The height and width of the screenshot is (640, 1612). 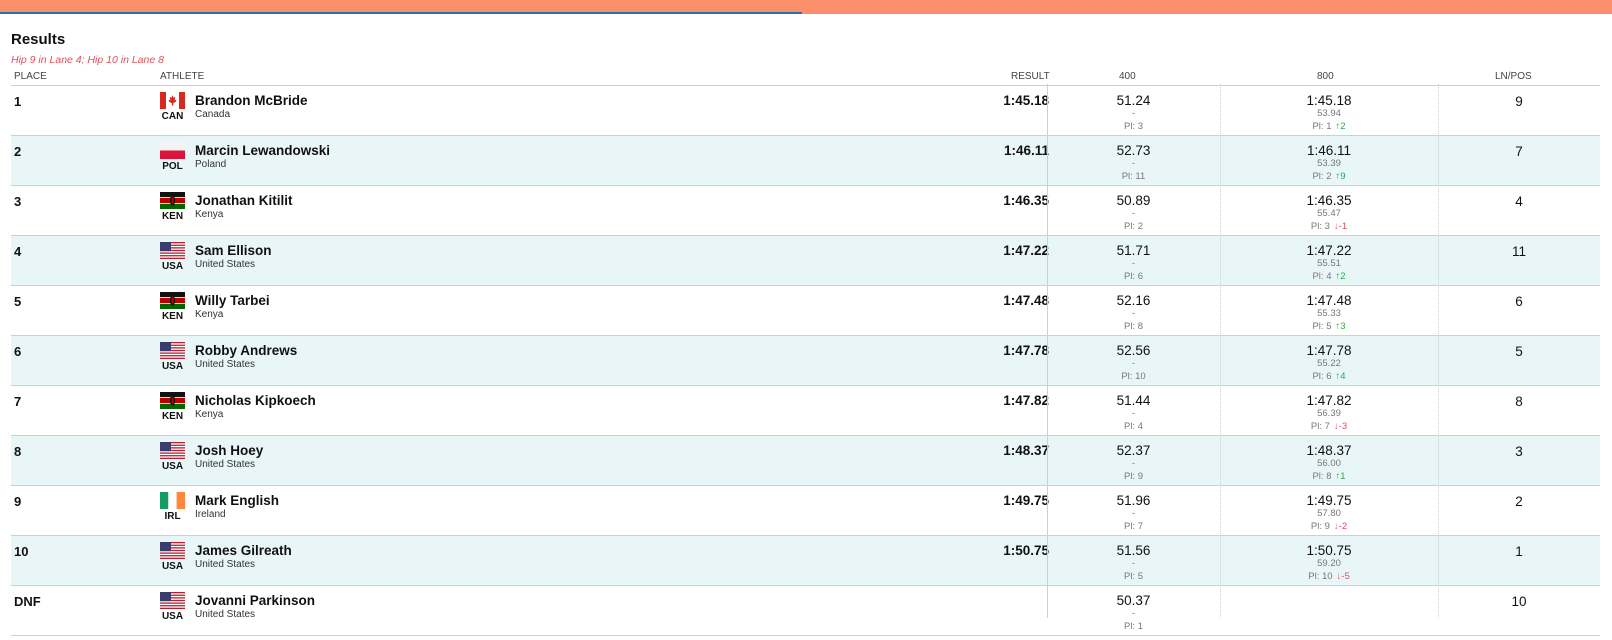 What do you see at coordinates (1133, 250) in the screenshot?
I see `split-time: 51.71` at bounding box center [1133, 250].